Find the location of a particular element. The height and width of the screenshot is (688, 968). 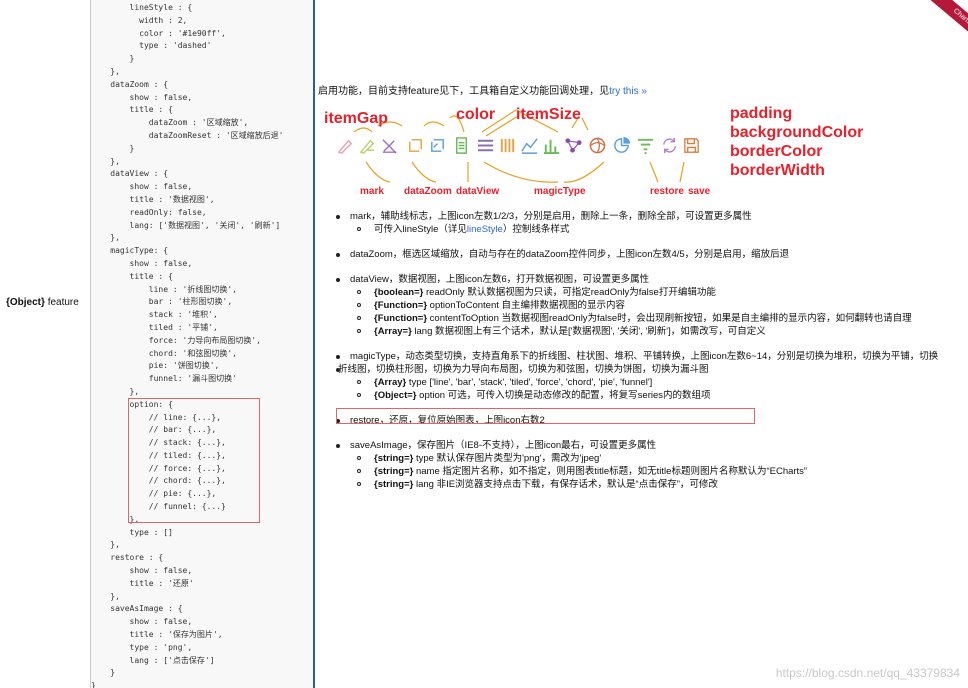

label-dataview: dataView is located at coordinates (478, 191).